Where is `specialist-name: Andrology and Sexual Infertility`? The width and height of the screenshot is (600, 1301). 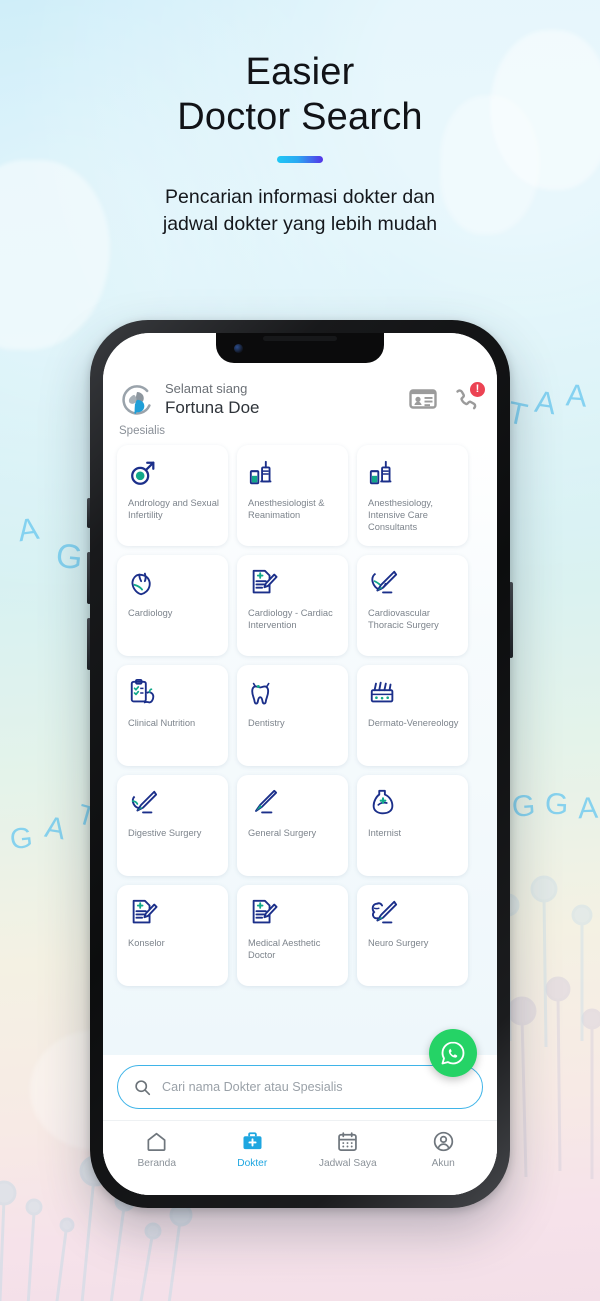
specialist-name: Andrology and Sexual Infertility is located at coordinates (173, 509).